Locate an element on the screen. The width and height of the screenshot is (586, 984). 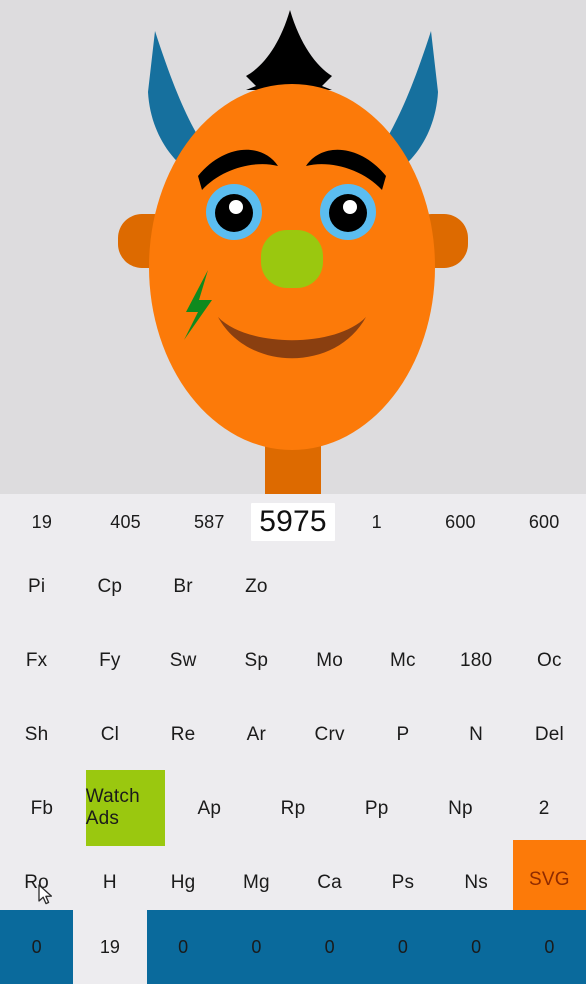
value-cell-19: 19 is located at coordinates (42, 522).